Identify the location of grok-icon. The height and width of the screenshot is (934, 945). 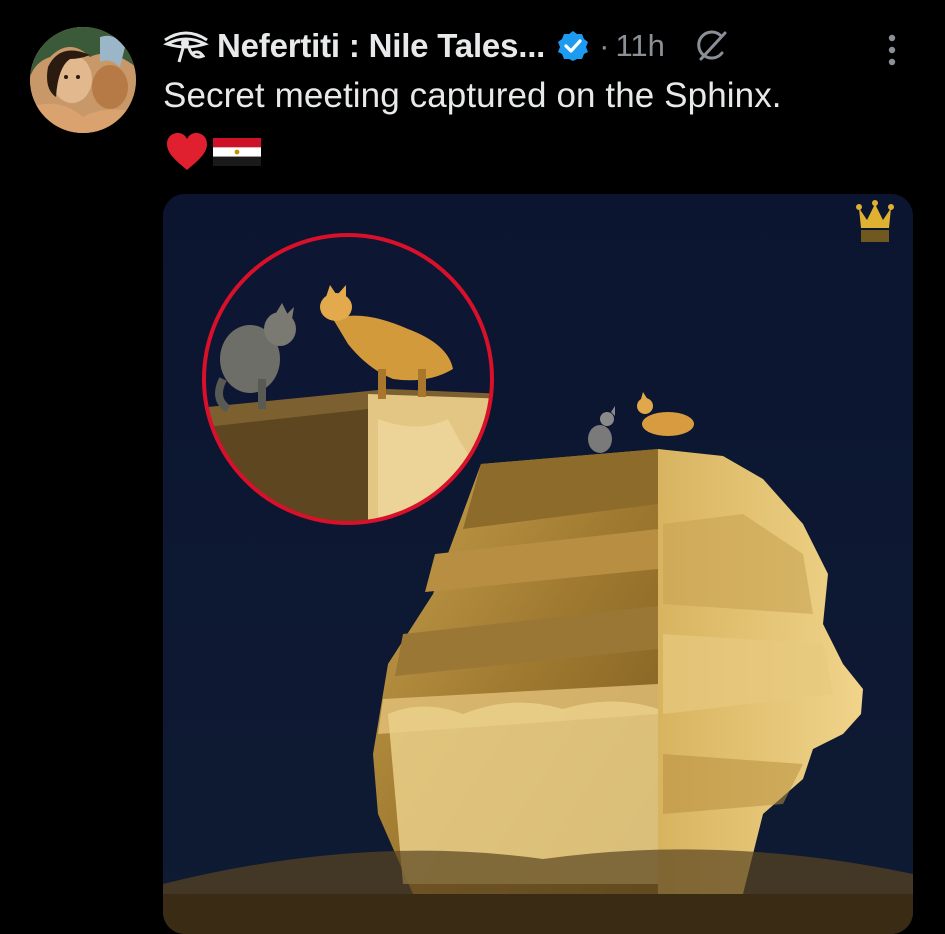
(711, 46).